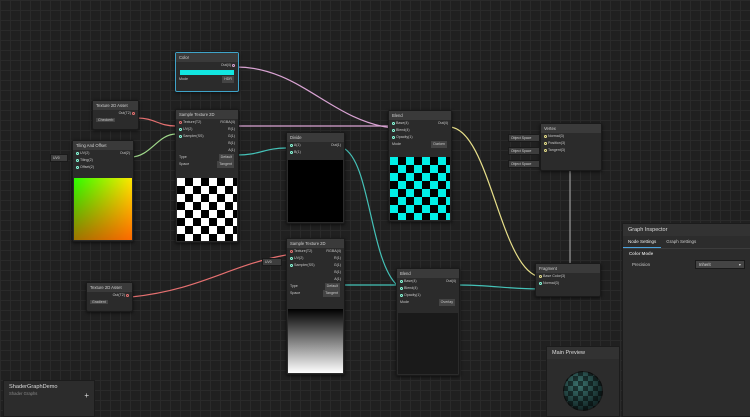 The height and width of the screenshot is (417, 750). Describe the element at coordinates (86, 160) in the screenshot. I see `input-label: Tiling(2)` at that location.